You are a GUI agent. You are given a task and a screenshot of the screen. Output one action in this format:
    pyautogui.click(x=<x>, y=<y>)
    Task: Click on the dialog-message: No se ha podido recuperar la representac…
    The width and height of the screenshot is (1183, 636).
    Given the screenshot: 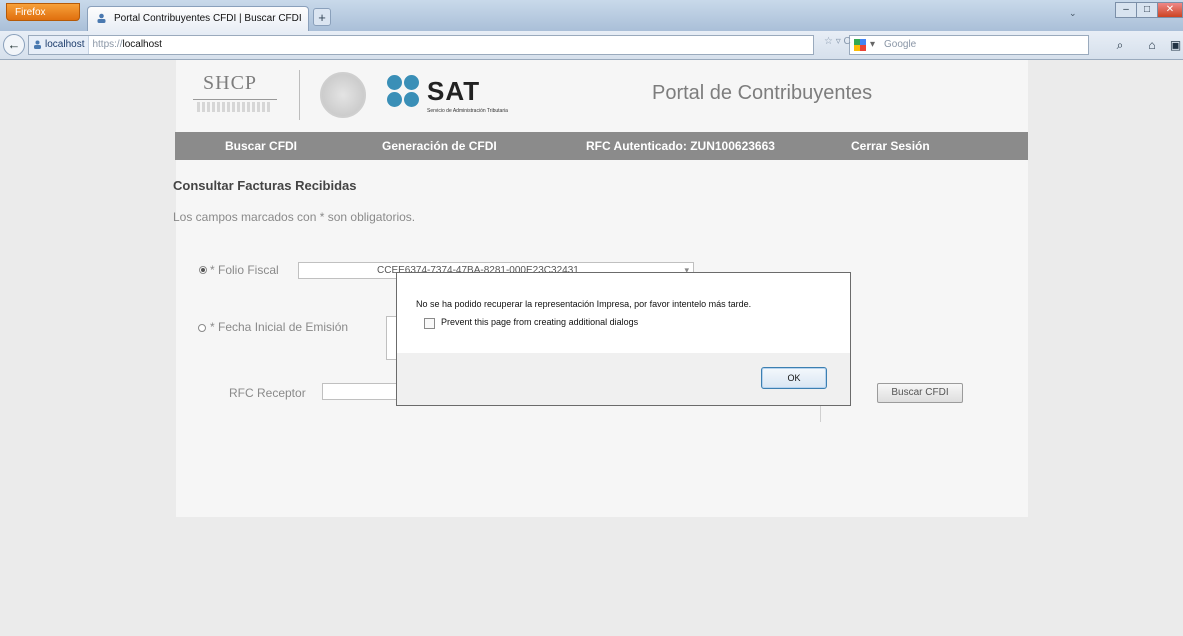 What is the action you would take?
    pyautogui.click(x=584, y=304)
    